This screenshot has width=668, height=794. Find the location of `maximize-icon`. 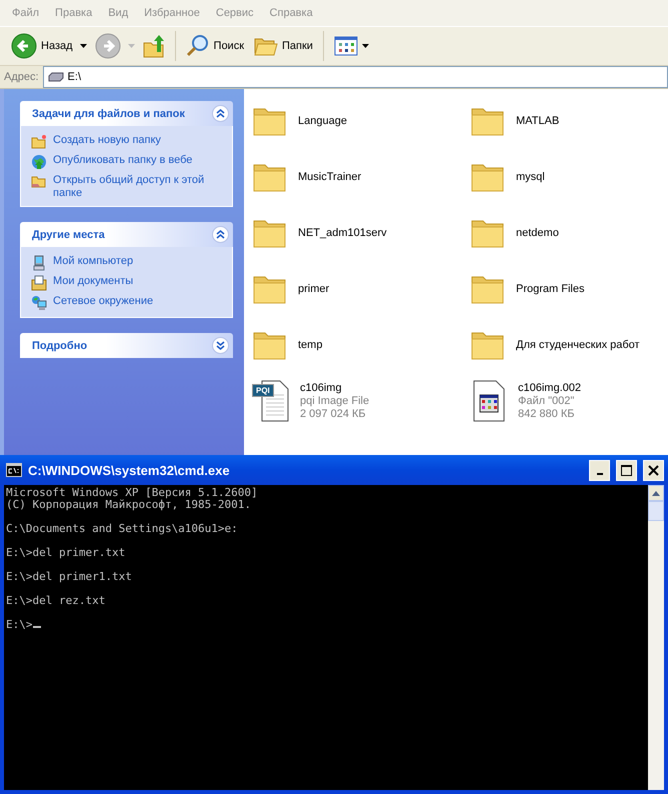

maximize-icon is located at coordinates (626, 470).